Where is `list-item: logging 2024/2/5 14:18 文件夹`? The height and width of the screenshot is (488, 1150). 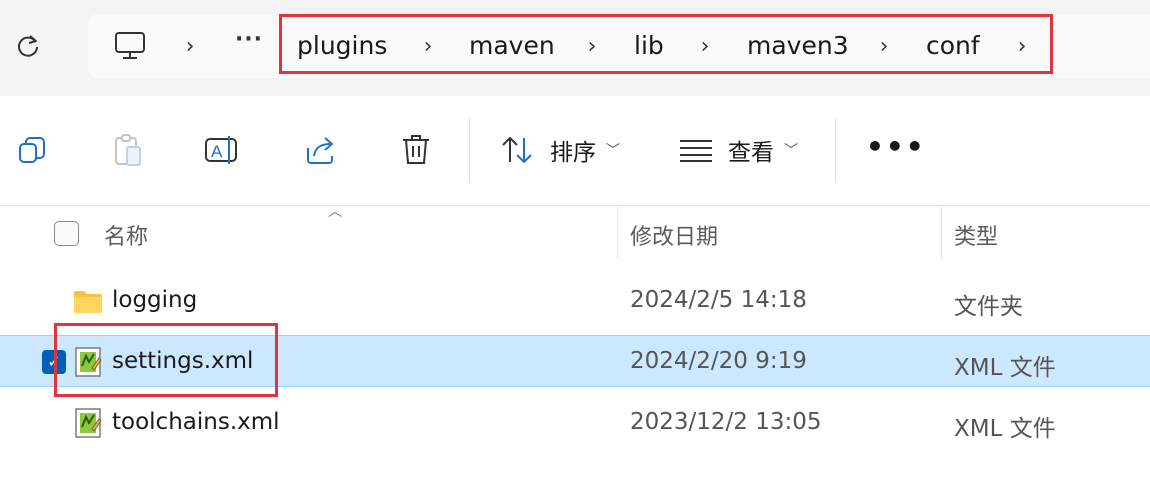 list-item: logging 2024/2/5 14:18 文件夹 is located at coordinates (575, 301).